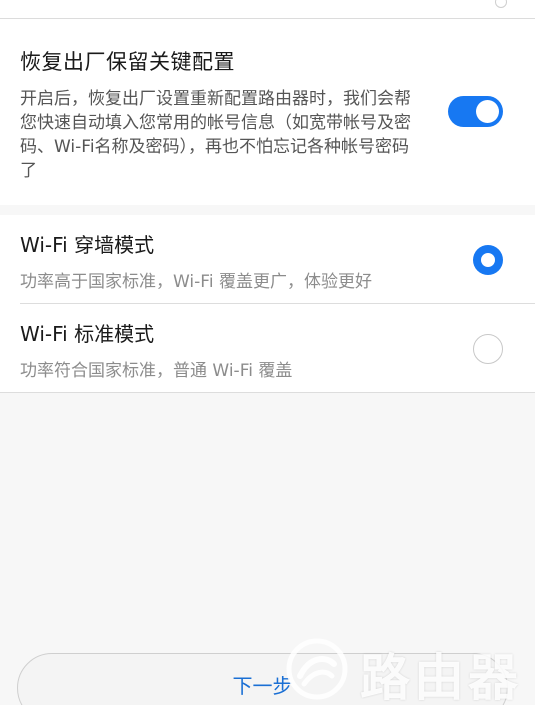 The width and height of the screenshot is (535, 705). Describe the element at coordinates (127, 62) in the screenshot. I see `restore-title: 恢复出厂保留关键配置` at that location.